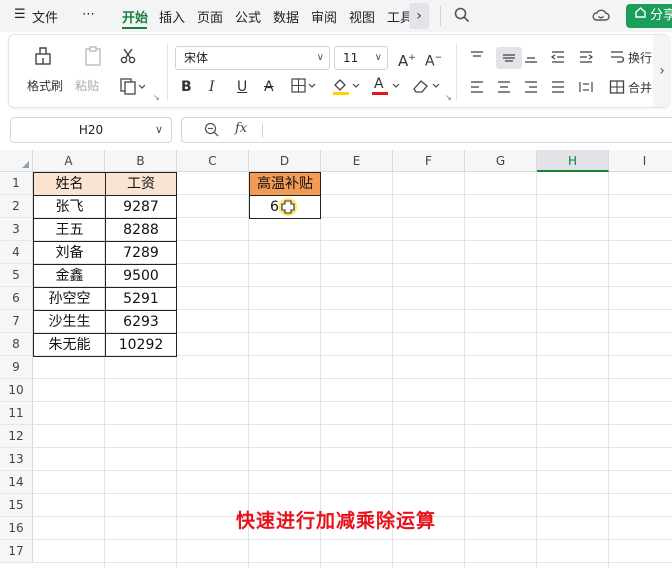 The image size is (672, 568). What do you see at coordinates (640, 161) in the screenshot?
I see `column-header-i: I` at bounding box center [640, 161].